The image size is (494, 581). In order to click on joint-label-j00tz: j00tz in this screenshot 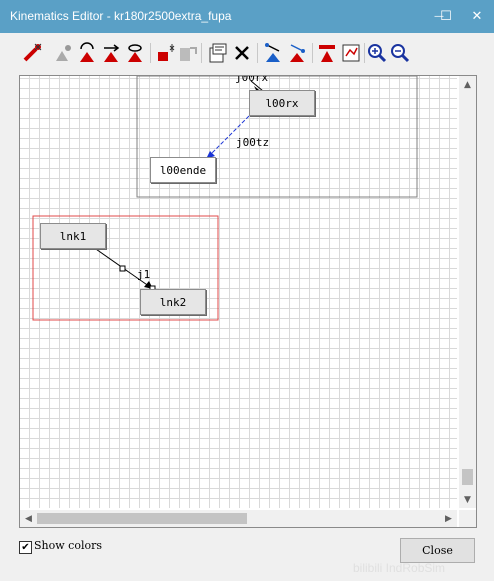, I will do `click(253, 142)`.